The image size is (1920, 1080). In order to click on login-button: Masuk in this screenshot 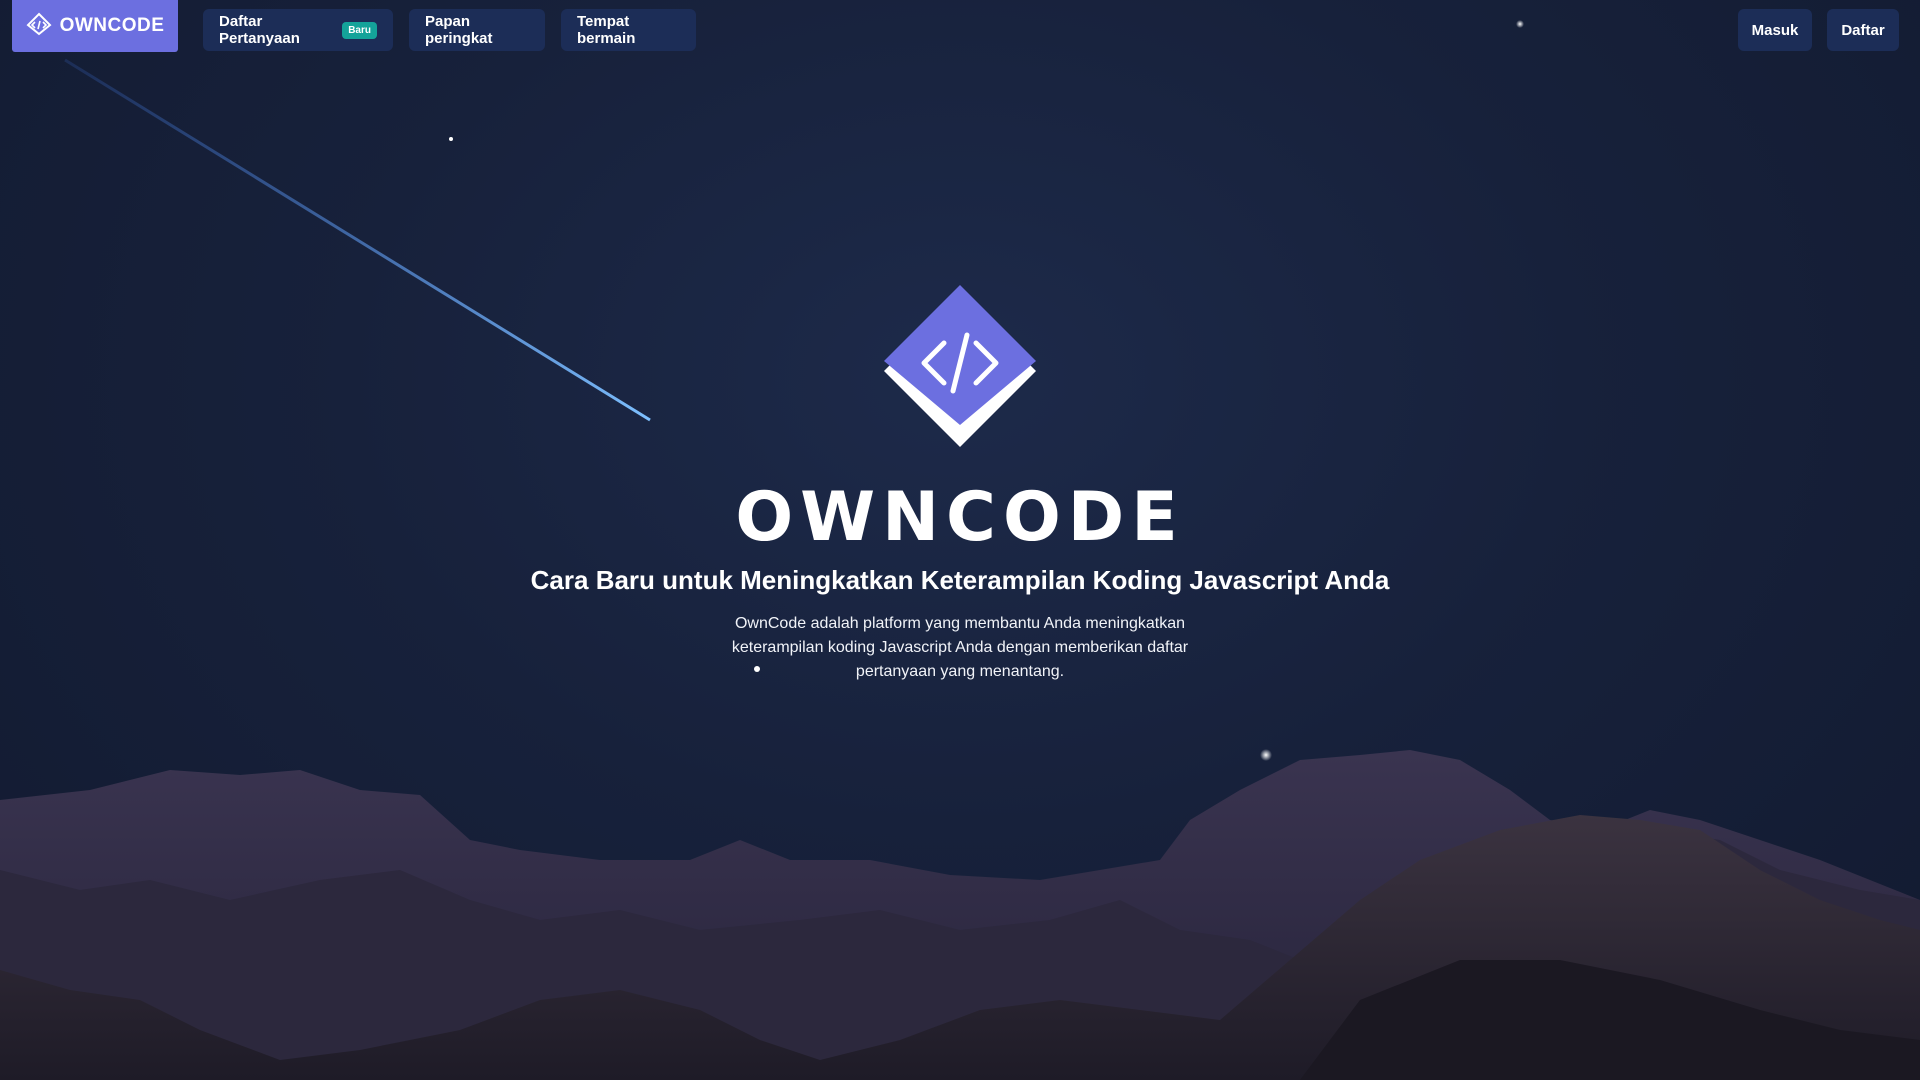, I will do `click(1775, 30)`.